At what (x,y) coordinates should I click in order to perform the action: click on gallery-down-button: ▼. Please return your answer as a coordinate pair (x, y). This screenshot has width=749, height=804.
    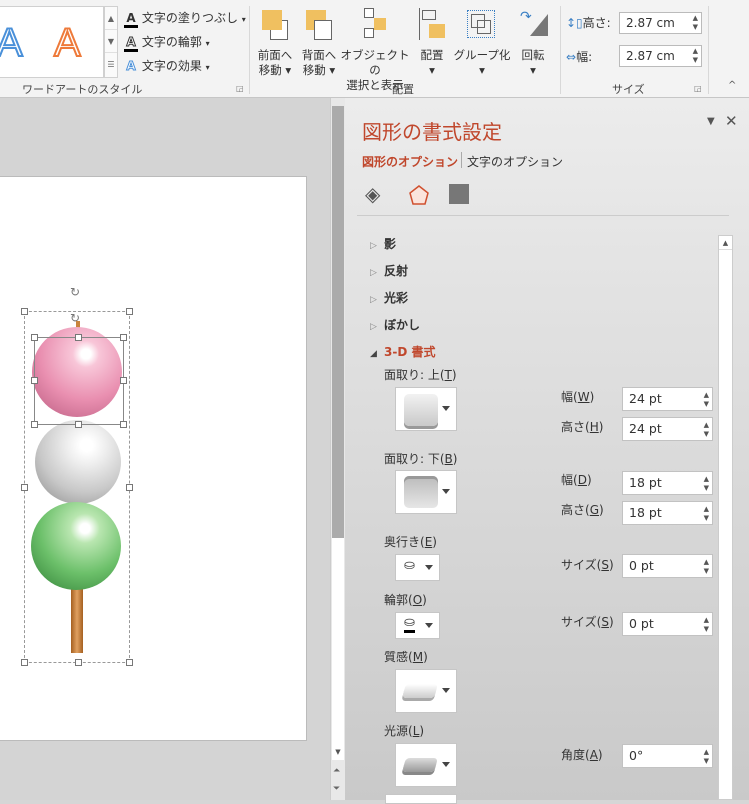
    Looking at the image, I should click on (111, 41).